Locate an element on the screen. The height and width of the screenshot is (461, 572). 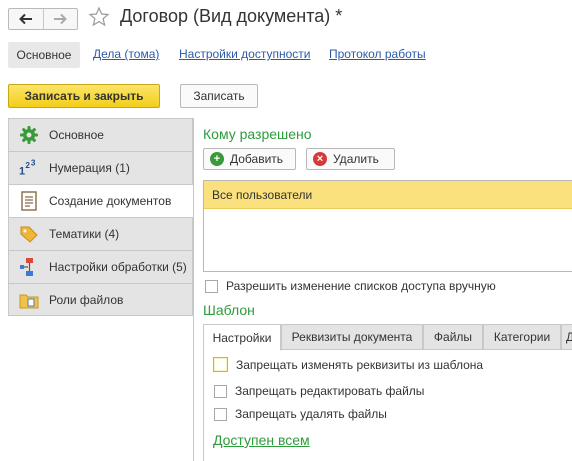
svg-text: 3 is located at coordinates (33, 162).